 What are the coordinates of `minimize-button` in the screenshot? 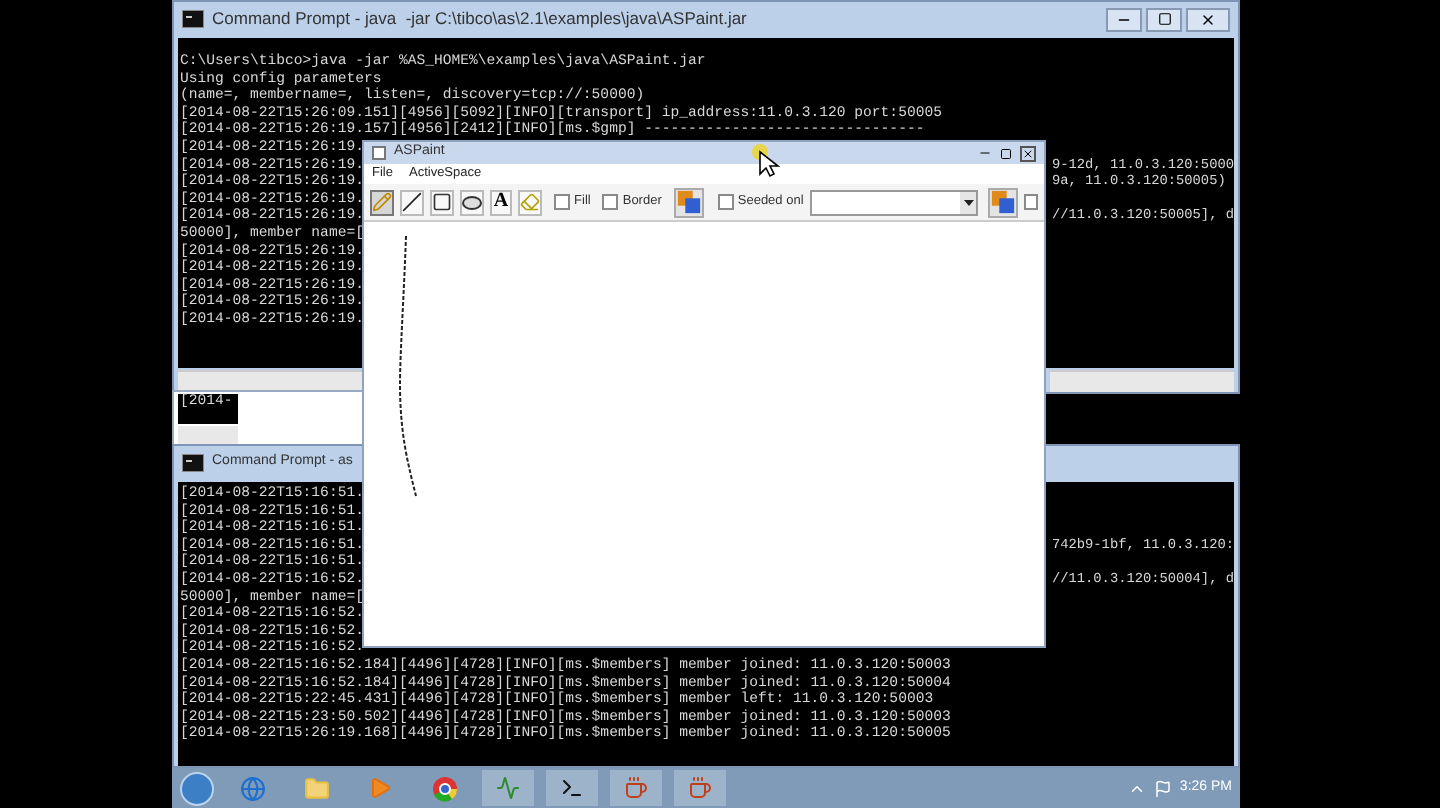 It's located at (1124, 19).